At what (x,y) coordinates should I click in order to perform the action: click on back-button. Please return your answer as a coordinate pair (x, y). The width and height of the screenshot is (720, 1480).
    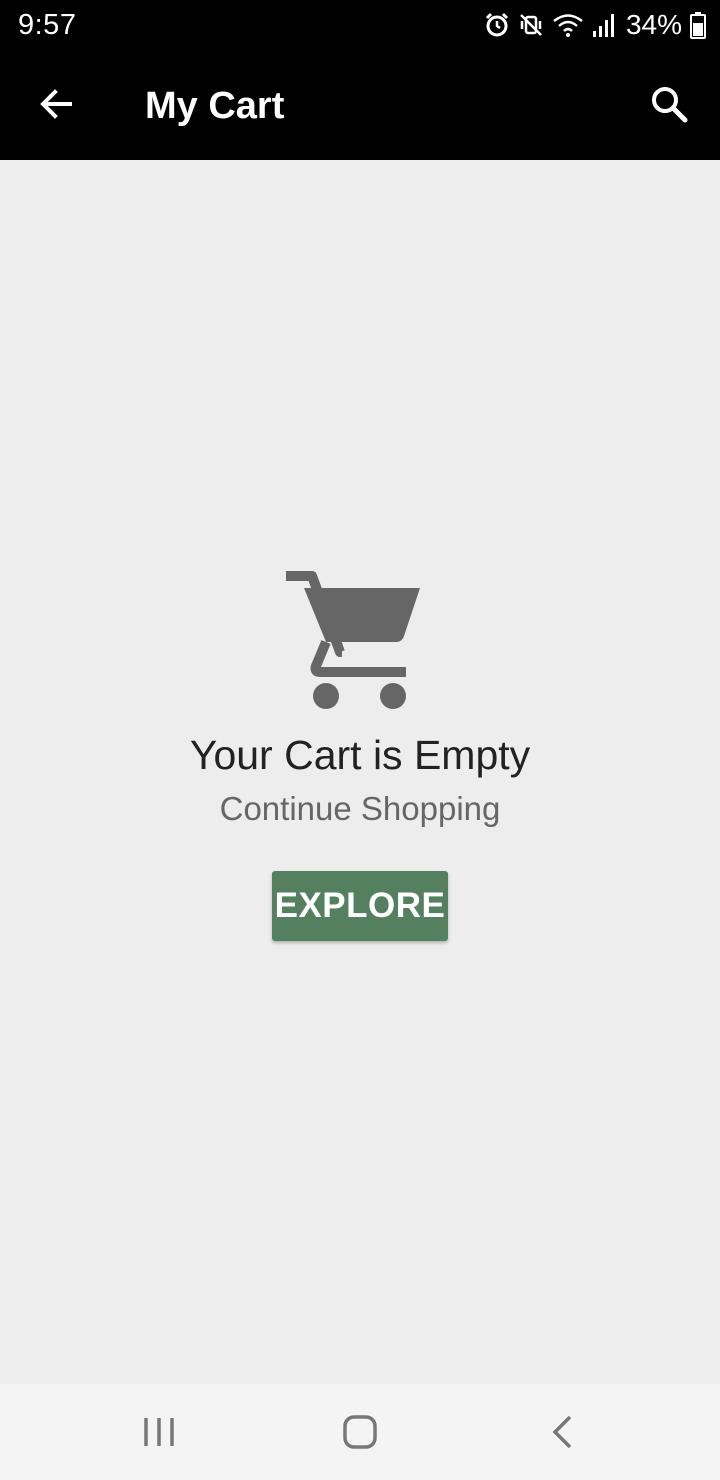
    Looking at the image, I should click on (56, 104).